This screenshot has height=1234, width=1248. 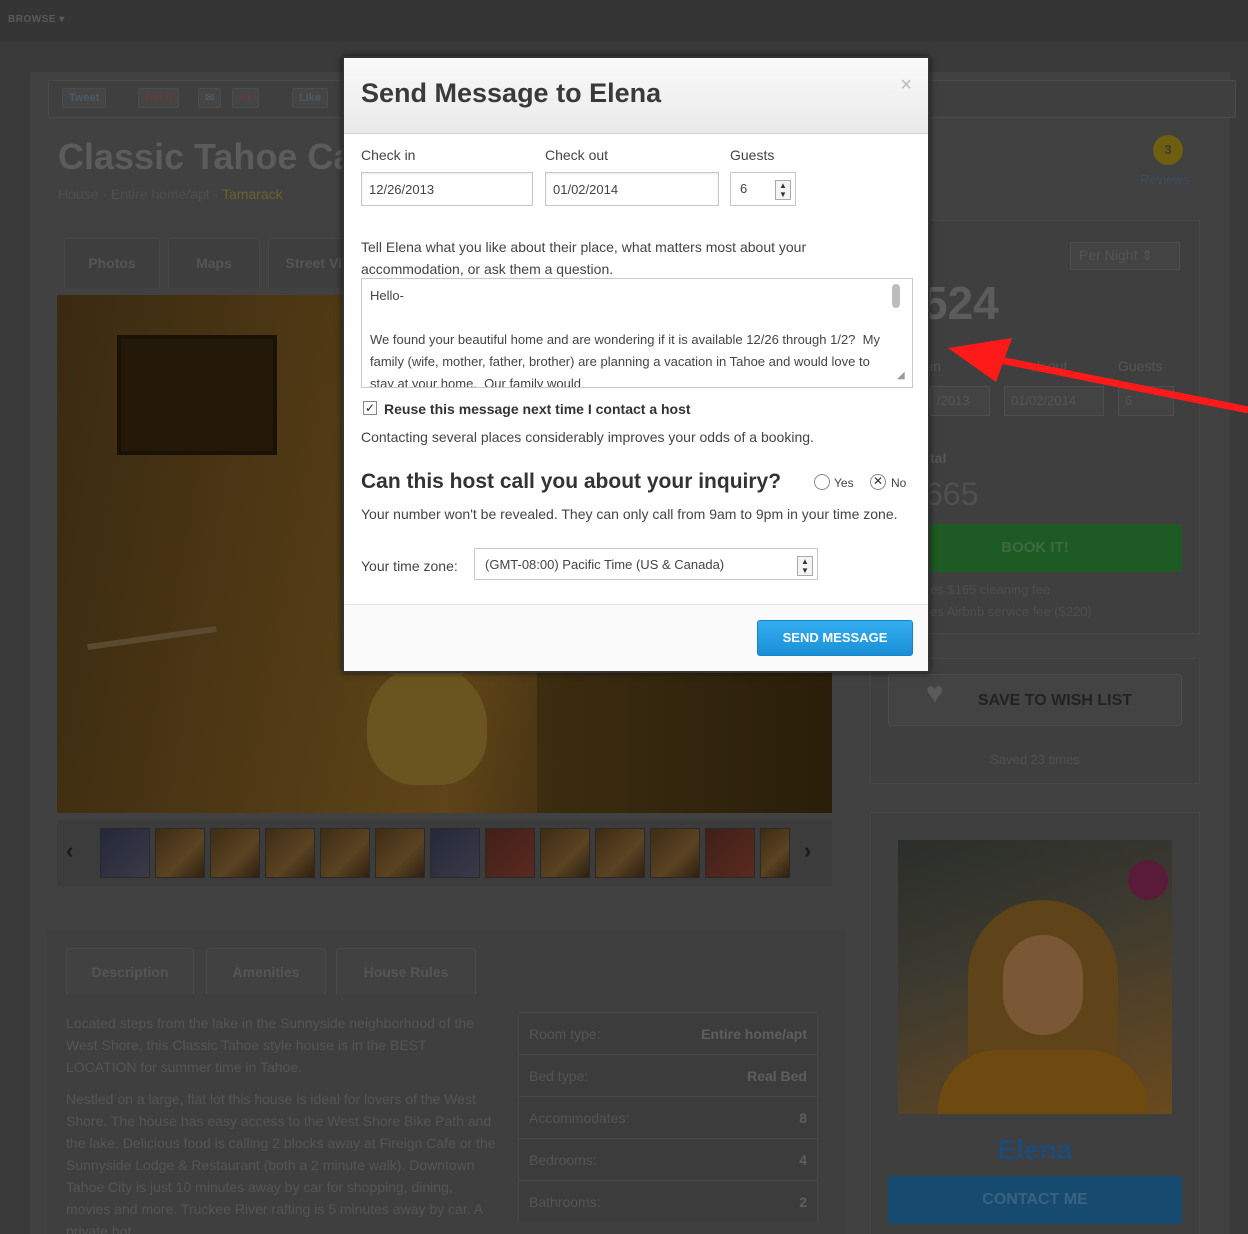 I want to click on detail-label: Accommodates:, so click(x=579, y=1117).